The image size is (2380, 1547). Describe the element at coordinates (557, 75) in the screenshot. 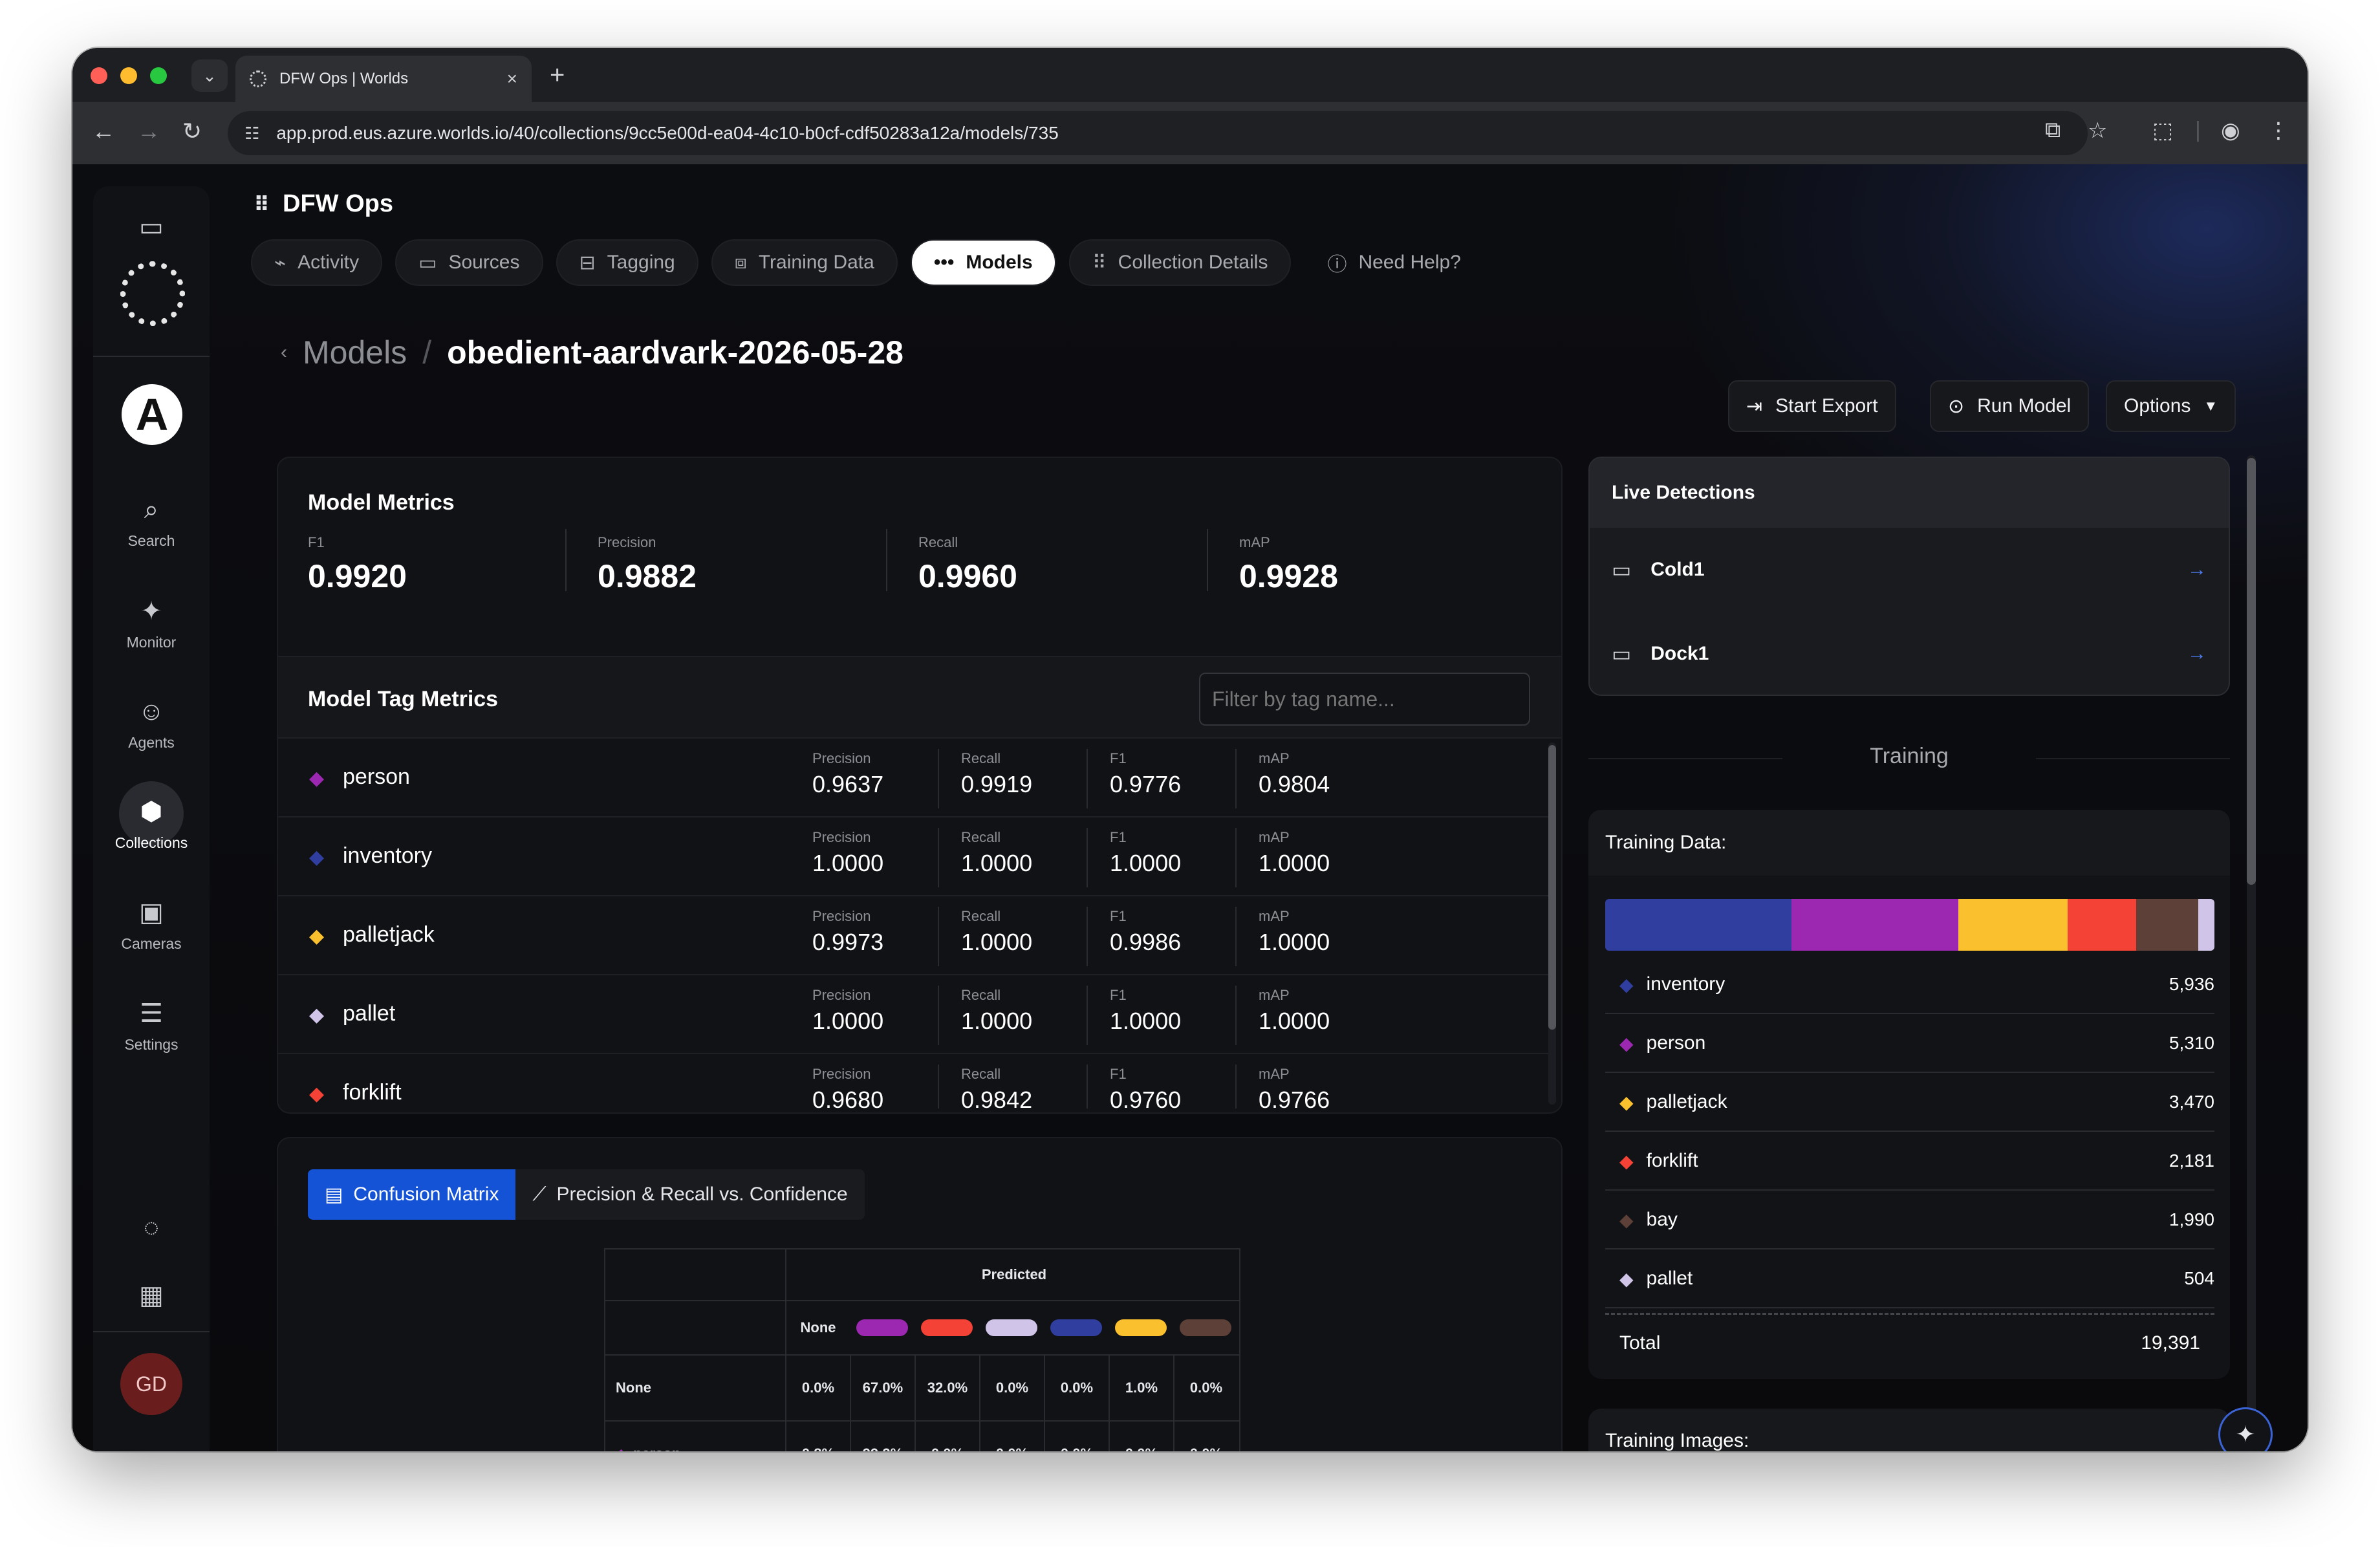

I see `new-tab-plus-icon: +` at that location.